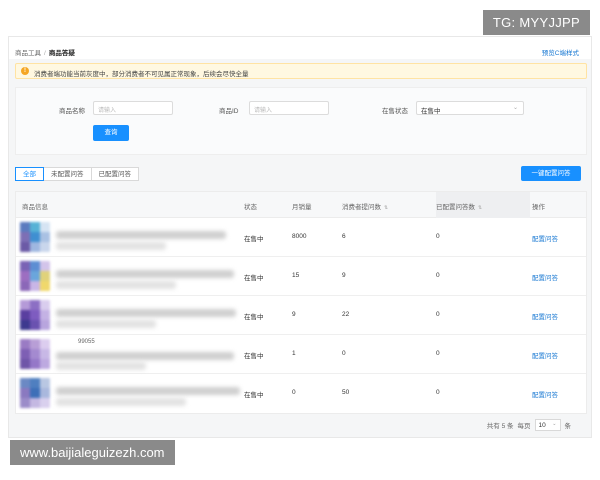 This screenshot has width=600, height=480. I want to click on table-row: 99055 在售中 1 0 0 配置问答, so click(301, 354).